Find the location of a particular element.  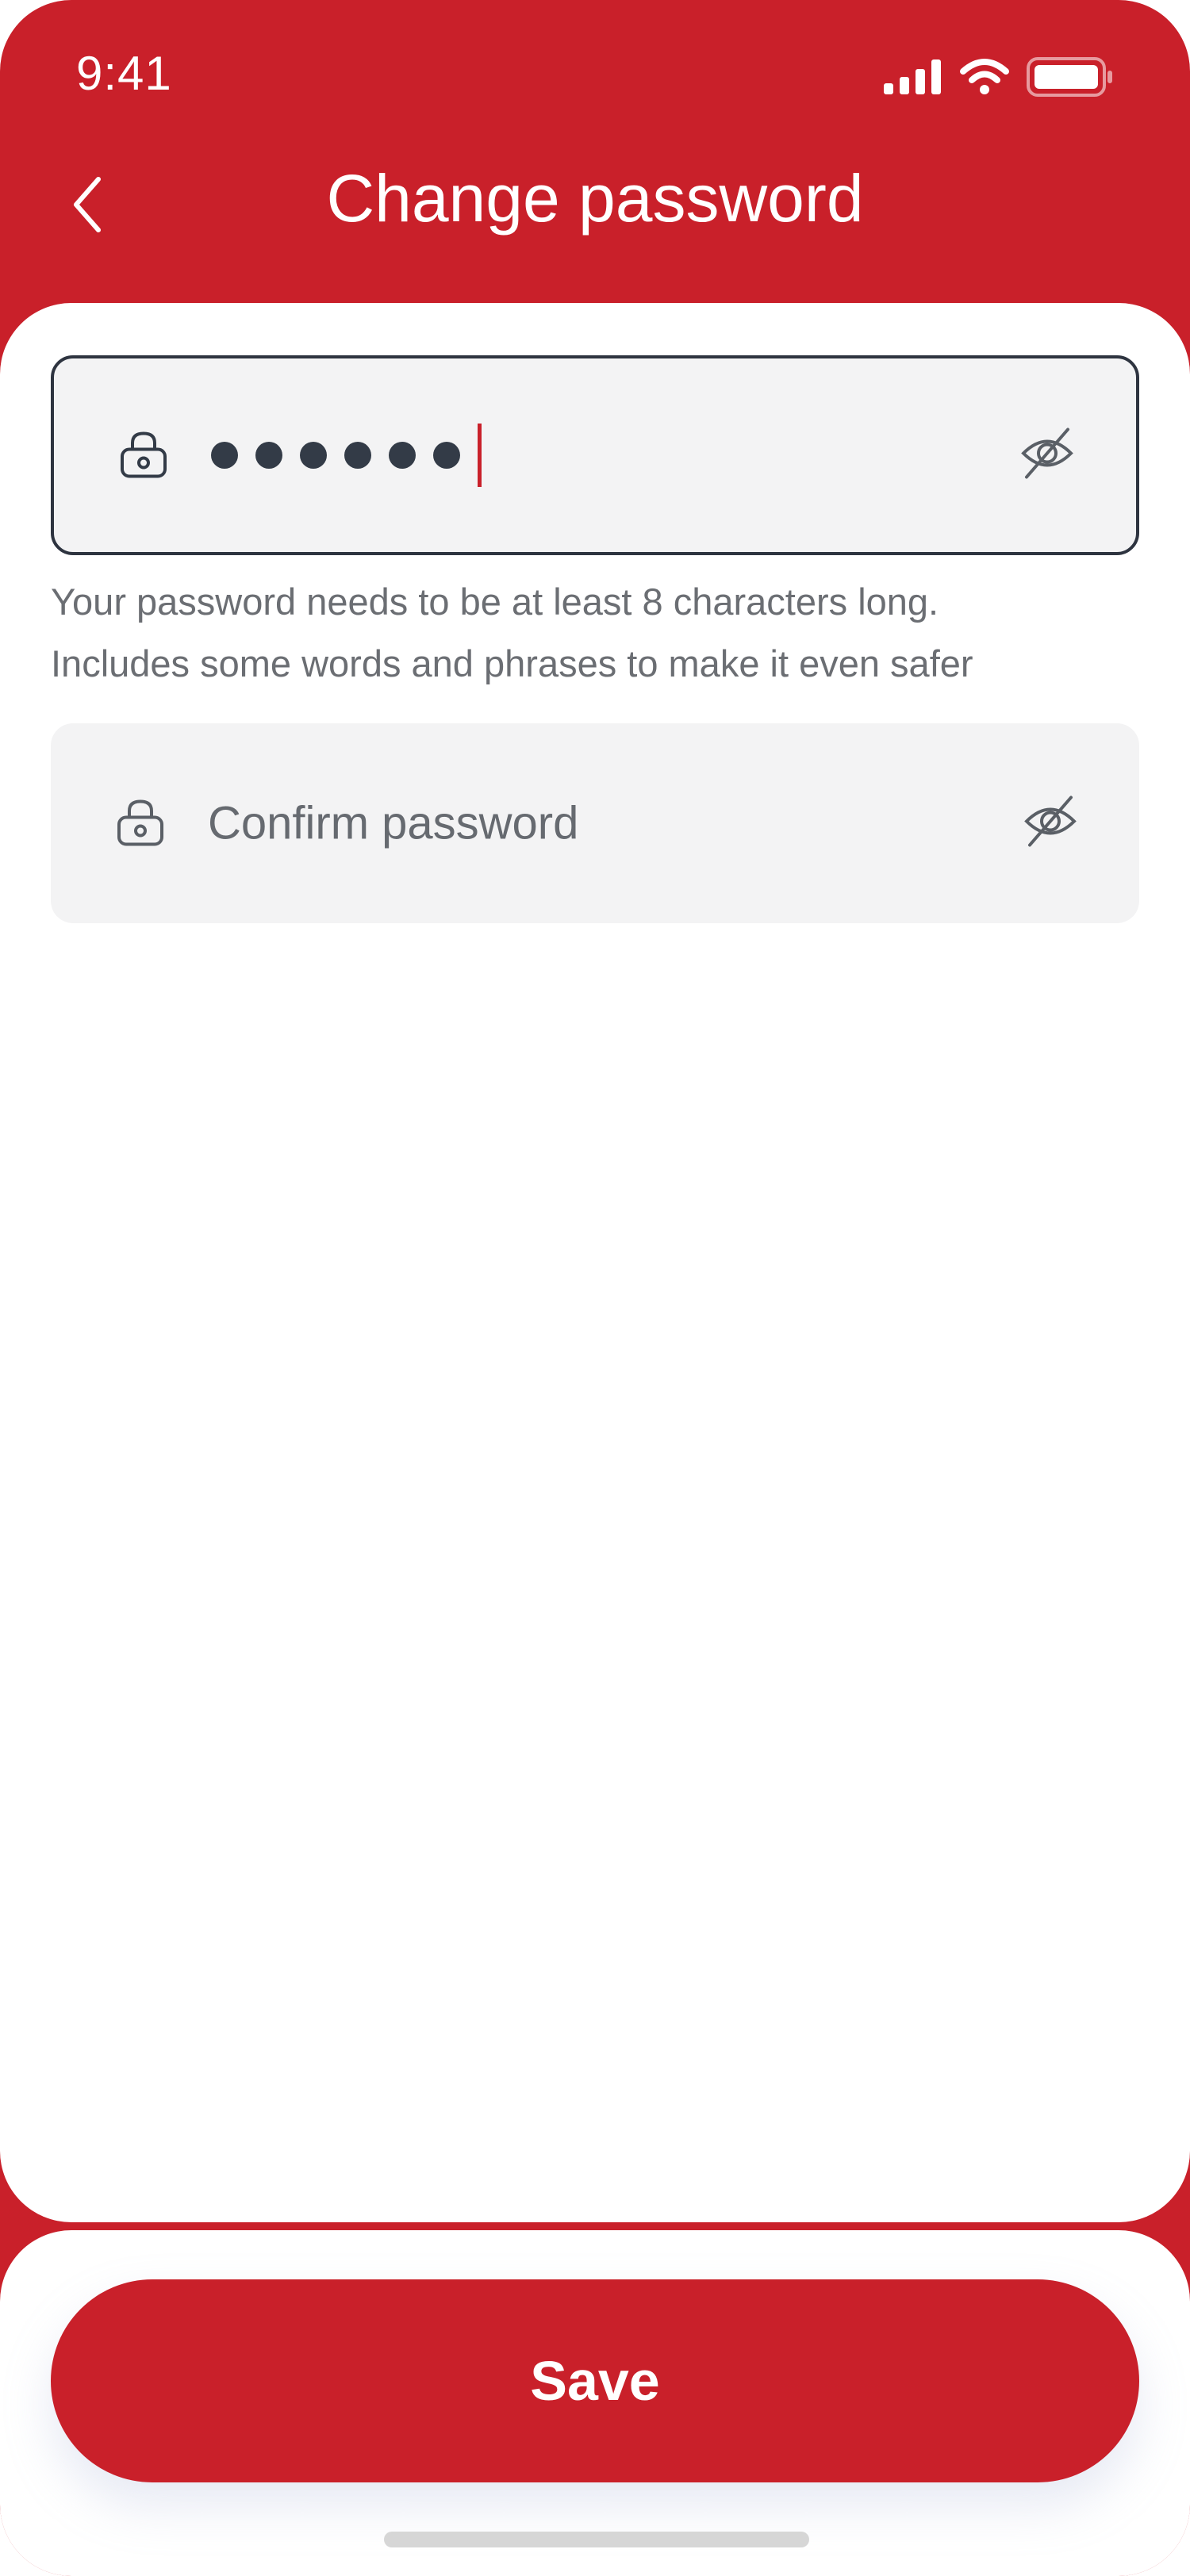

status-icons is located at coordinates (999, 79).